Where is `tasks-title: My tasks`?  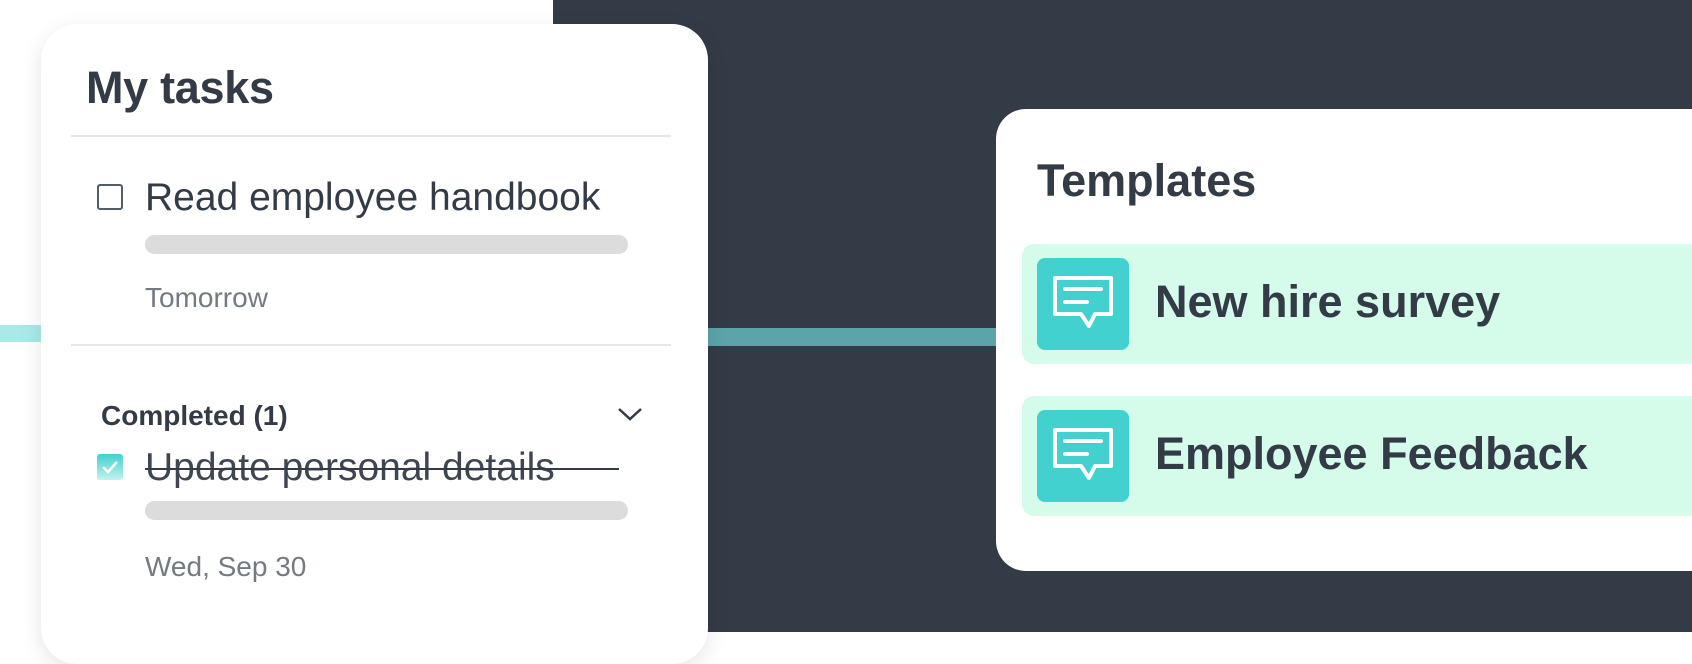
tasks-title: My tasks is located at coordinates (180, 87).